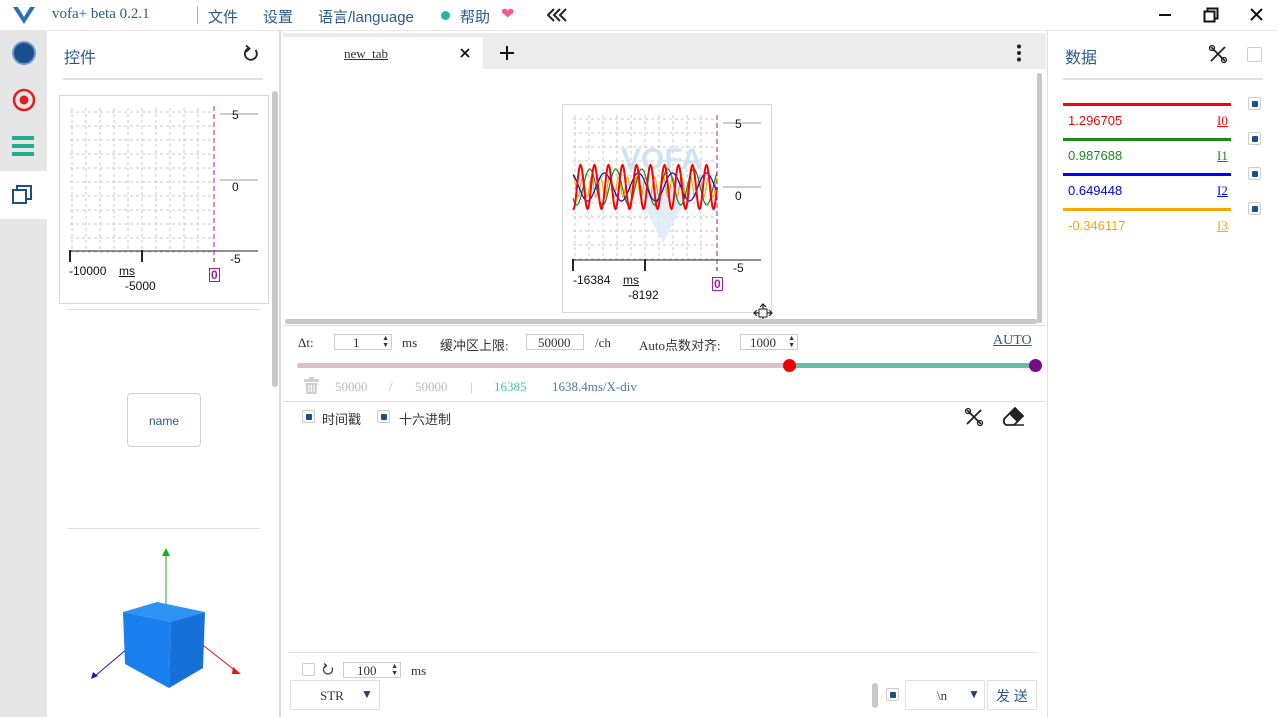 The image size is (1277, 717). What do you see at coordinates (1222, 191) in the screenshot?
I see `channel-name: I2` at bounding box center [1222, 191].